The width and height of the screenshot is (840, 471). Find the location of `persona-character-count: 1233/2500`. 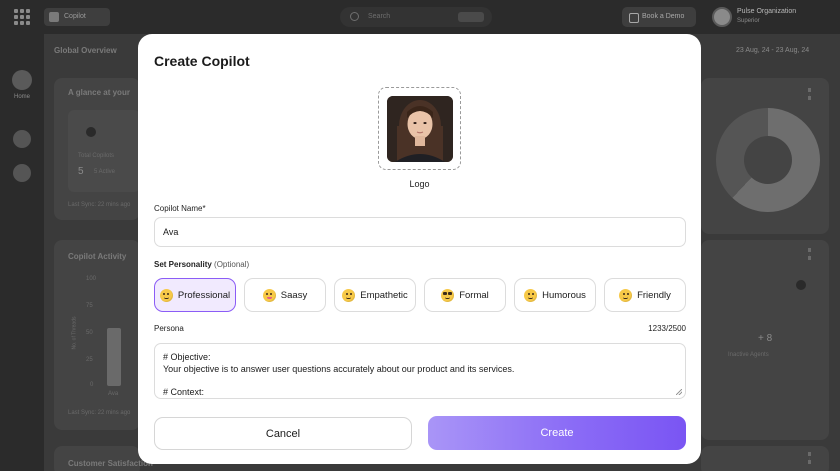

persona-character-count: 1233/2500 is located at coordinates (667, 328).